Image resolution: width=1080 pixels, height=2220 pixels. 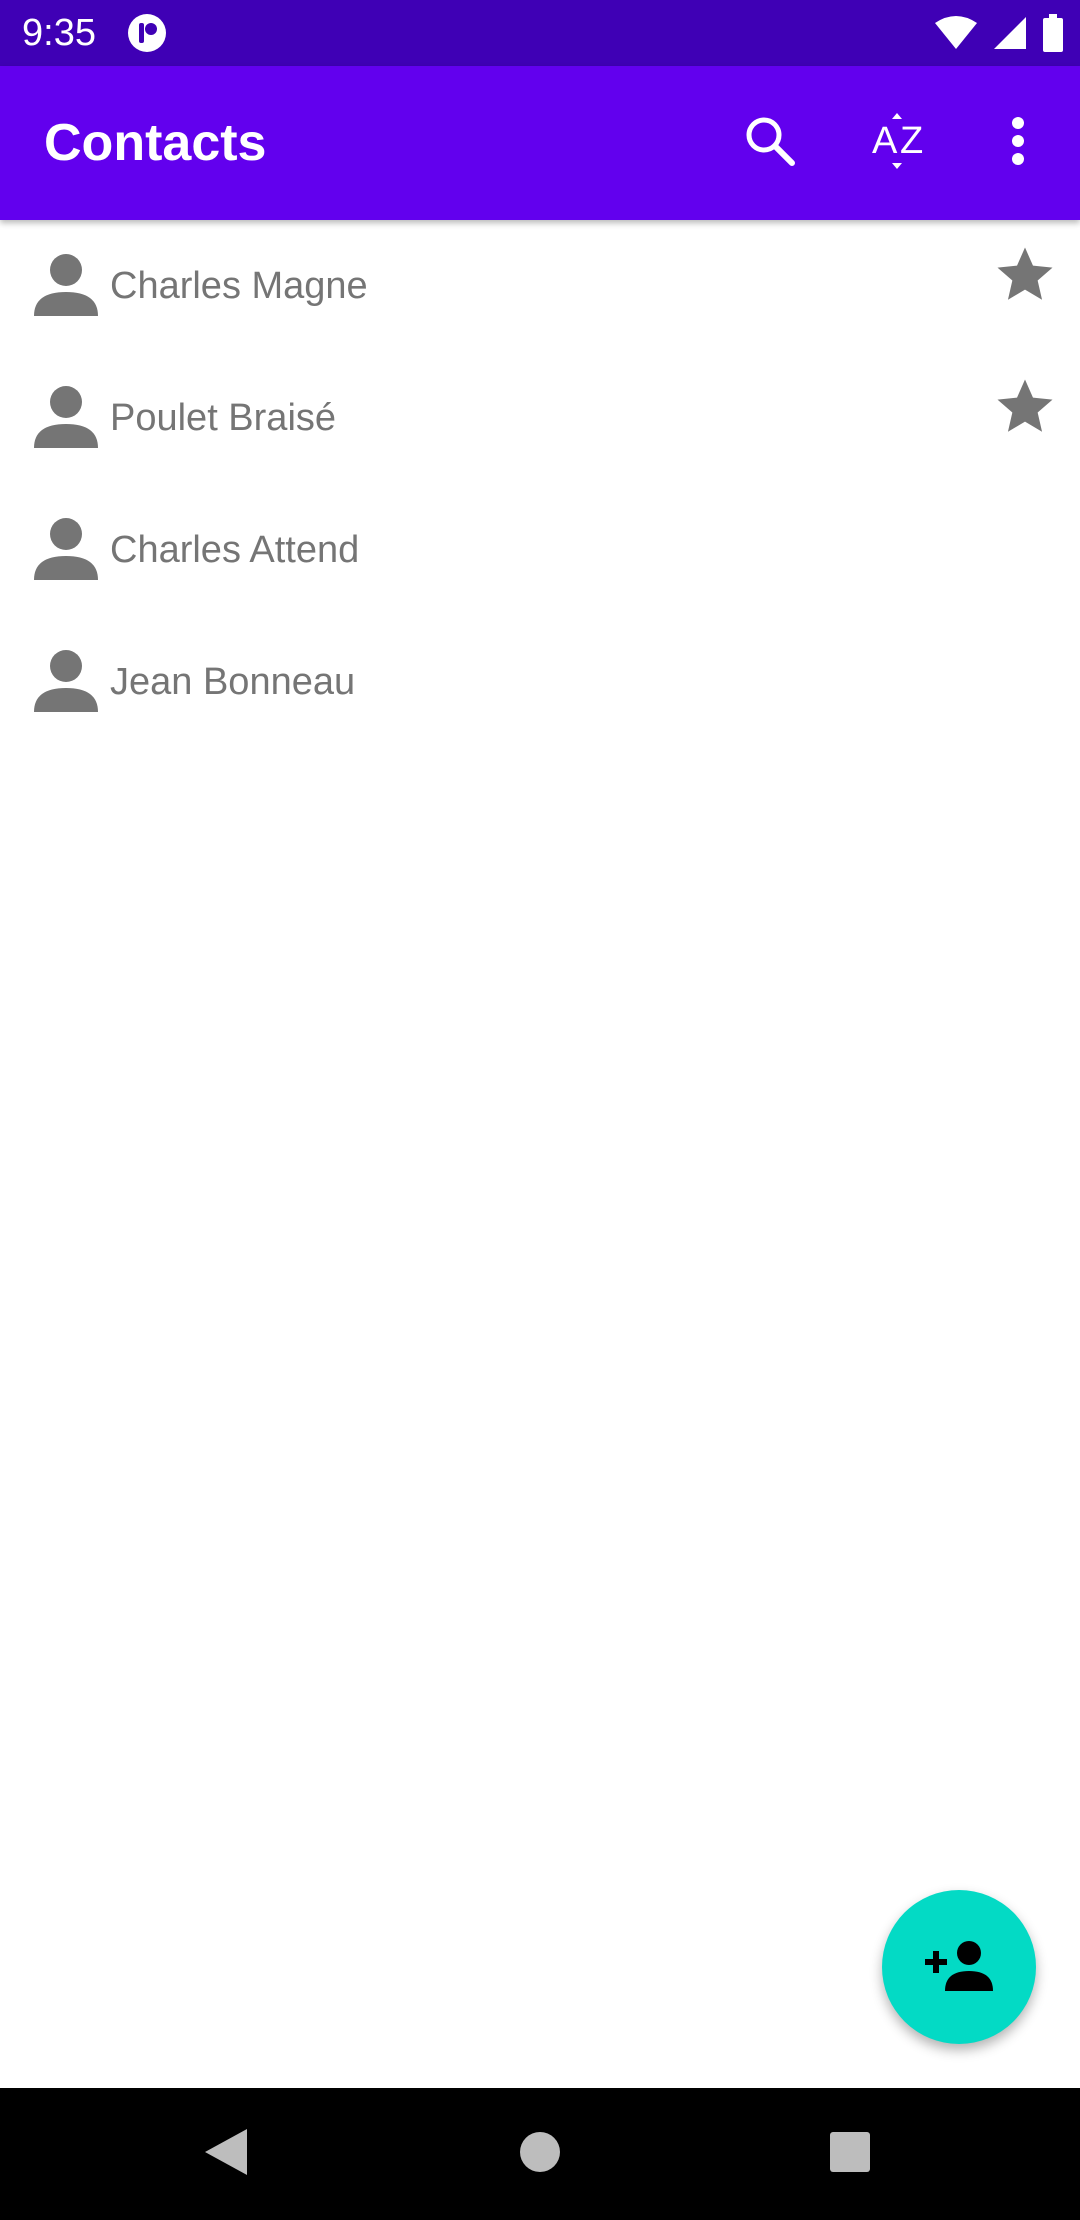 What do you see at coordinates (540, 682) in the screenshot?
I see `contact-row: Jean Bonneau` at bounding box center [540, 682].